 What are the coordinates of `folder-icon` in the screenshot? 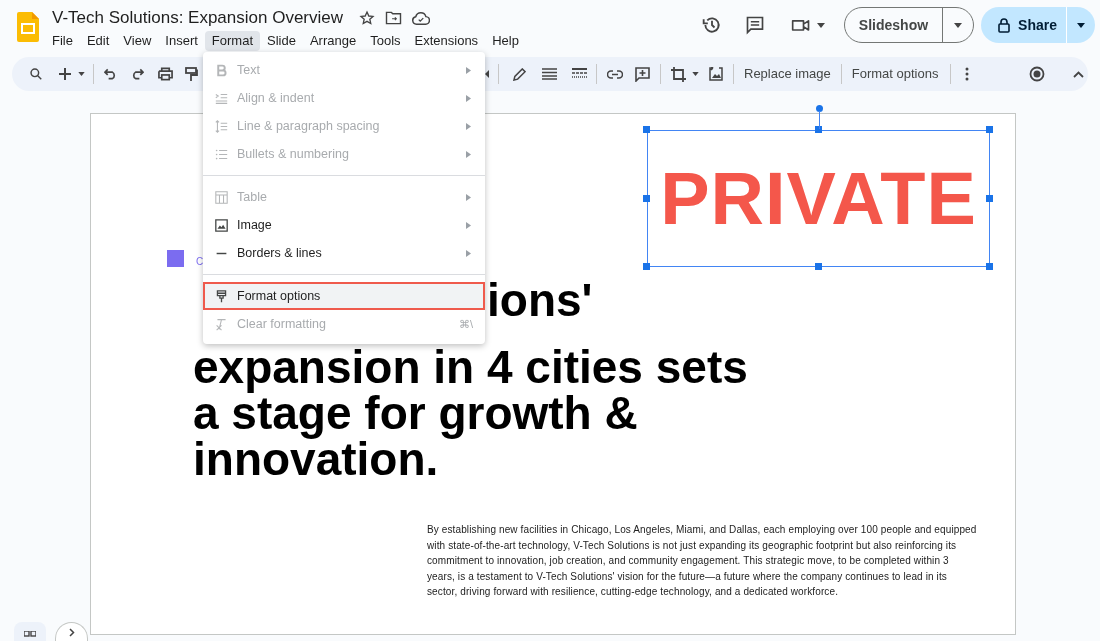 It's located at (394, 18).